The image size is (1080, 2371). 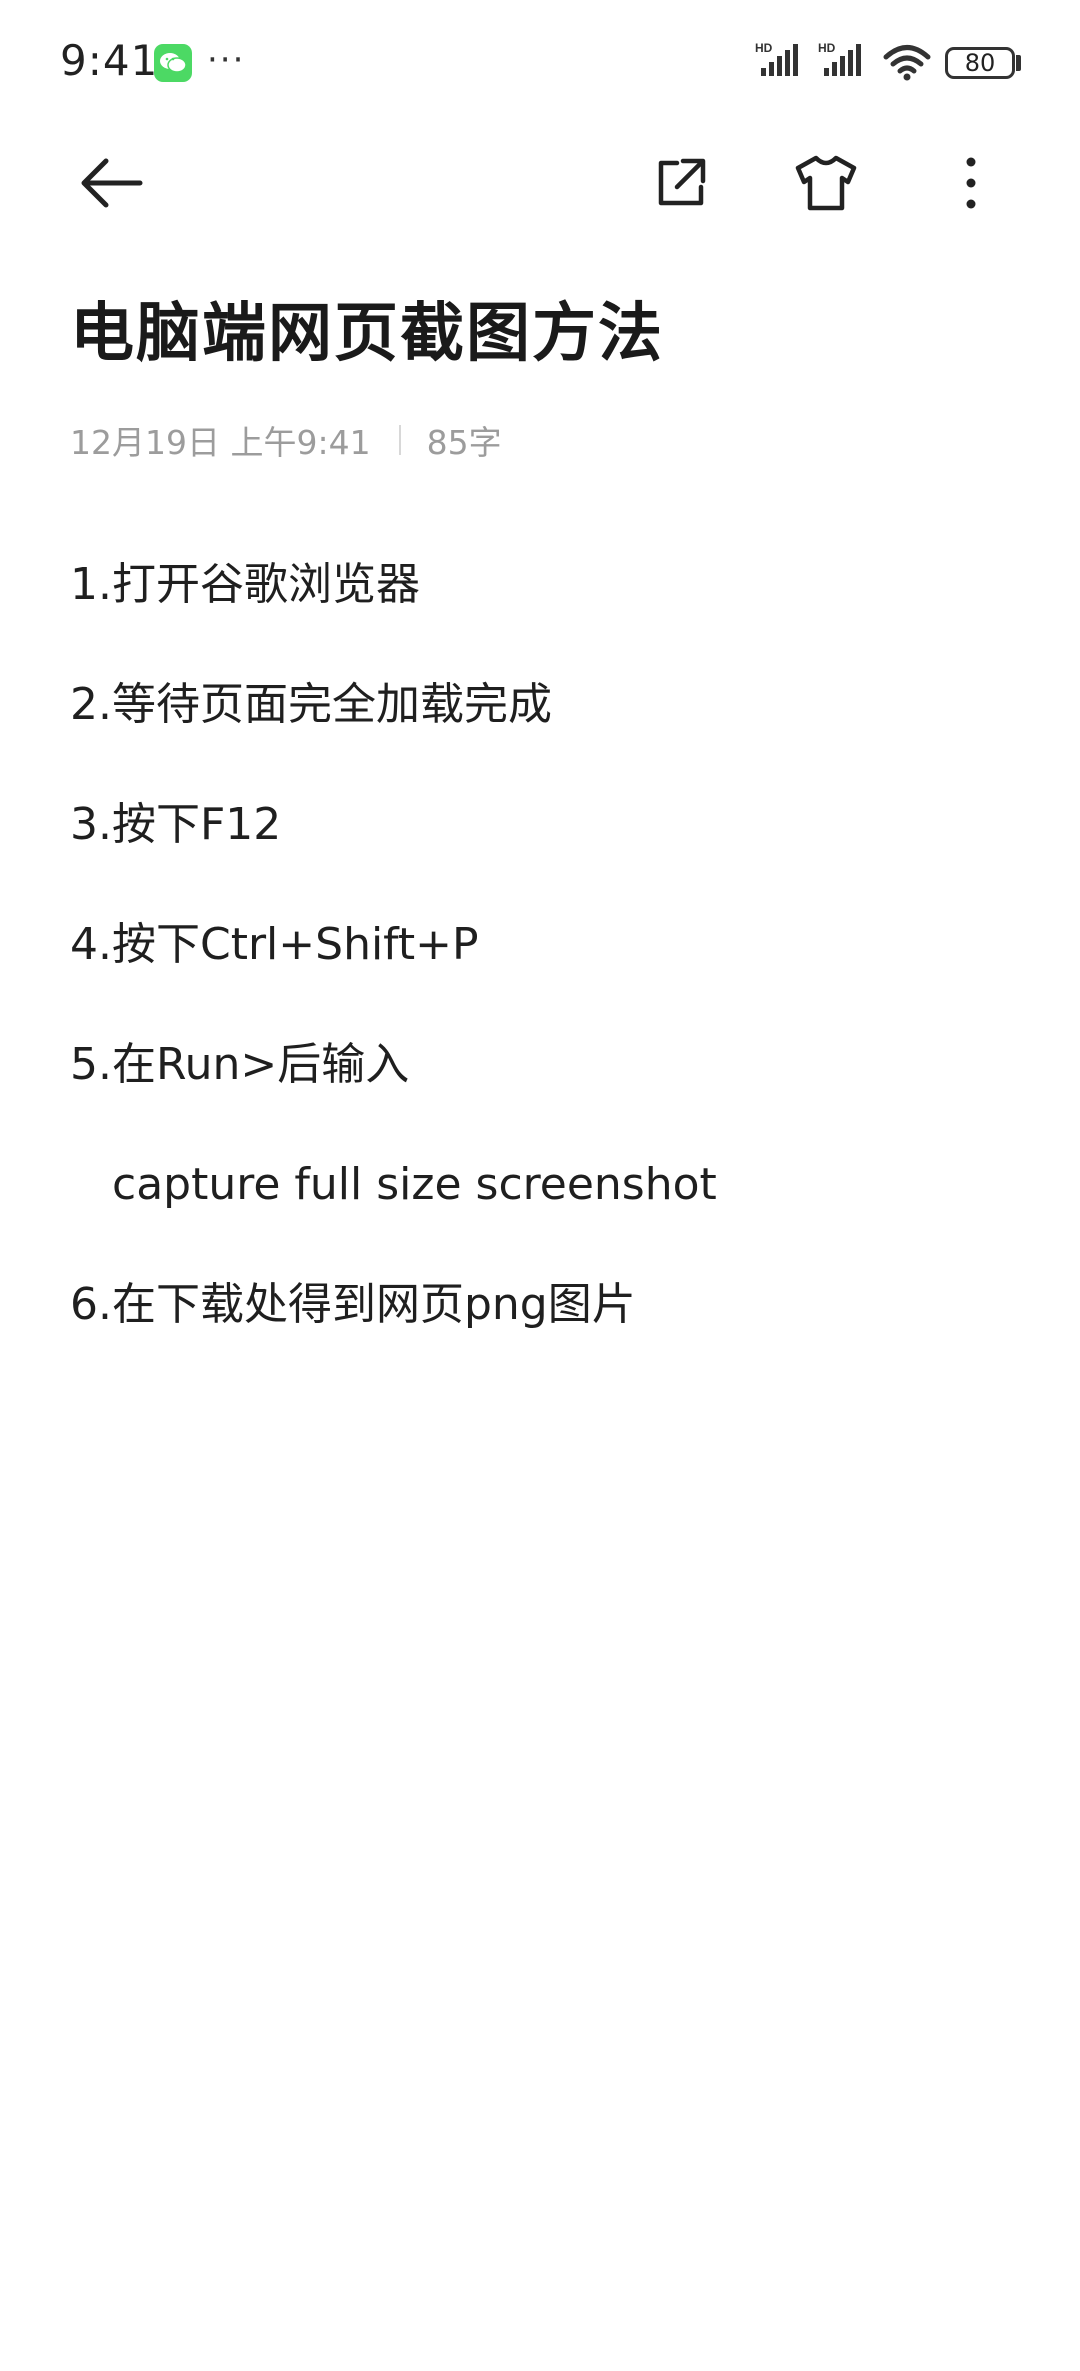 What do you see at coordinates (220, 442) in the screenshot?
I see `note-date: 12月19日 上午9:41` at bounding box center [220, 442].